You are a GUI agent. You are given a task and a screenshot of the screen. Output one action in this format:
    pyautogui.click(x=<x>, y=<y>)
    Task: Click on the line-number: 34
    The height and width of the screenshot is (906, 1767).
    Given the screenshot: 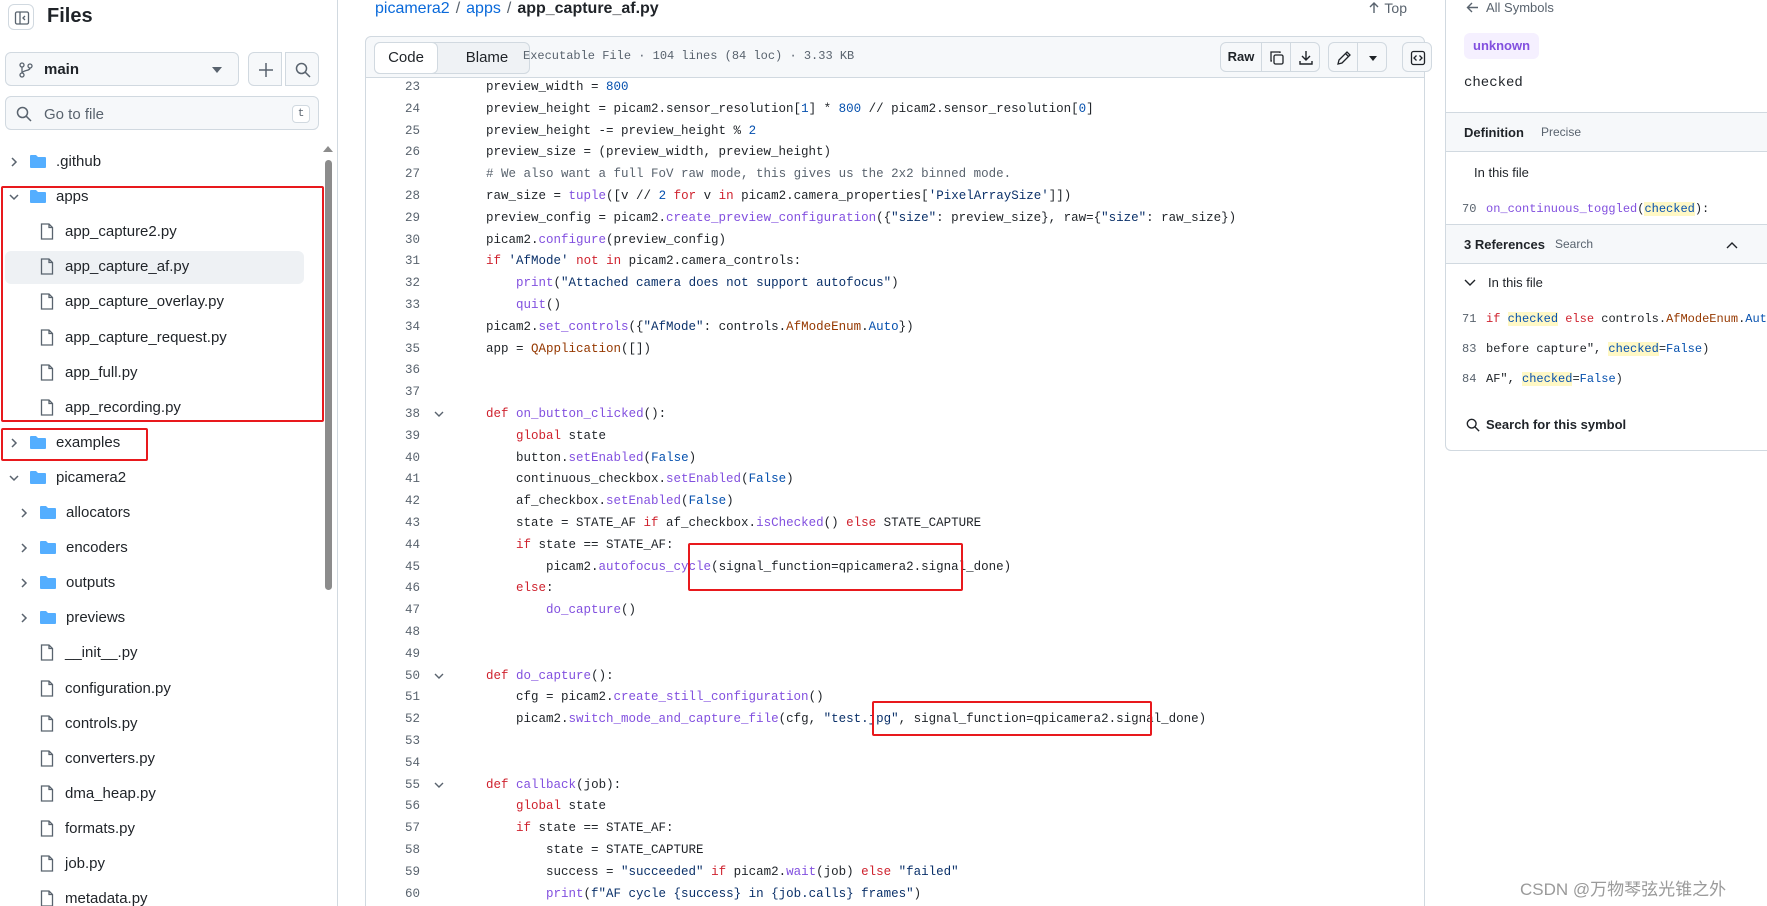 What is the action you would take?
    pyautogui.click(x=393, y=327)
    